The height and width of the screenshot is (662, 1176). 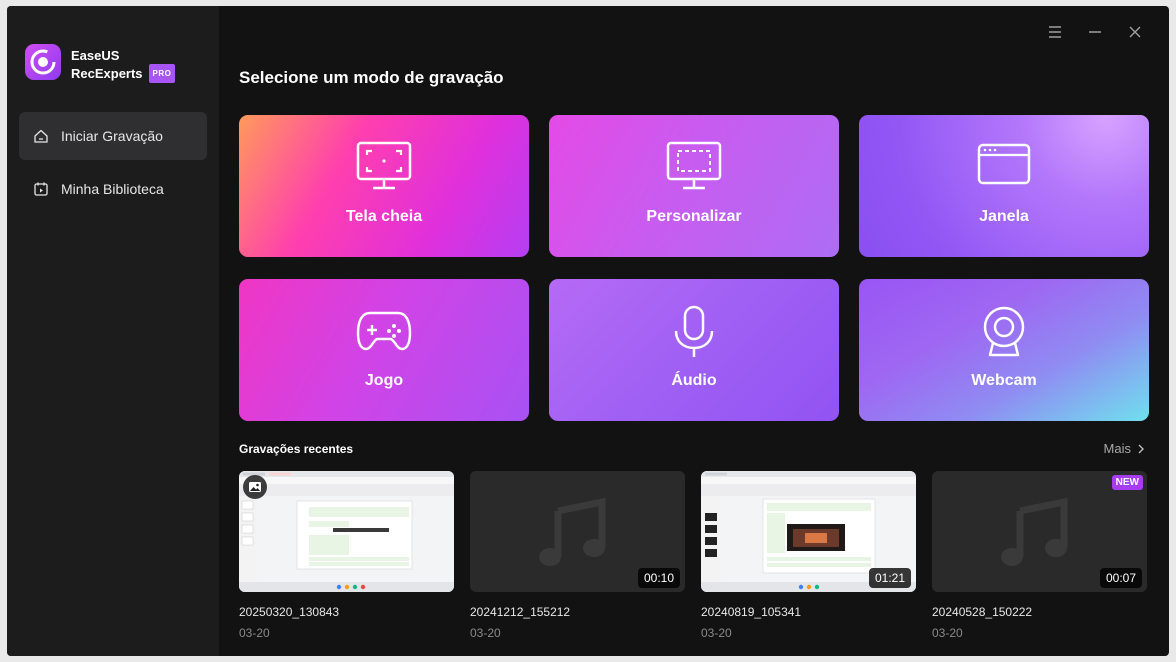 What do you see at coordinates (658, 578) in the screenshot?
I see `duration-badge: 00:10` at bounding box center [658, 578].